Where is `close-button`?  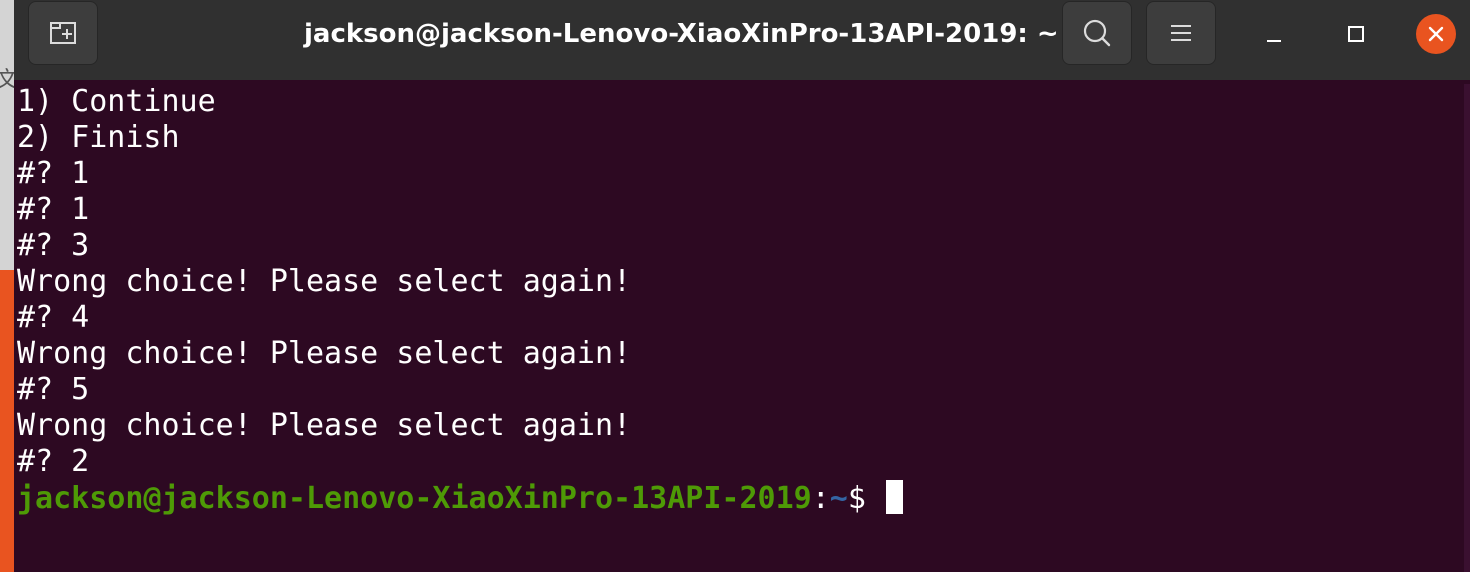 close-button is located at coordinates (1436, 34).